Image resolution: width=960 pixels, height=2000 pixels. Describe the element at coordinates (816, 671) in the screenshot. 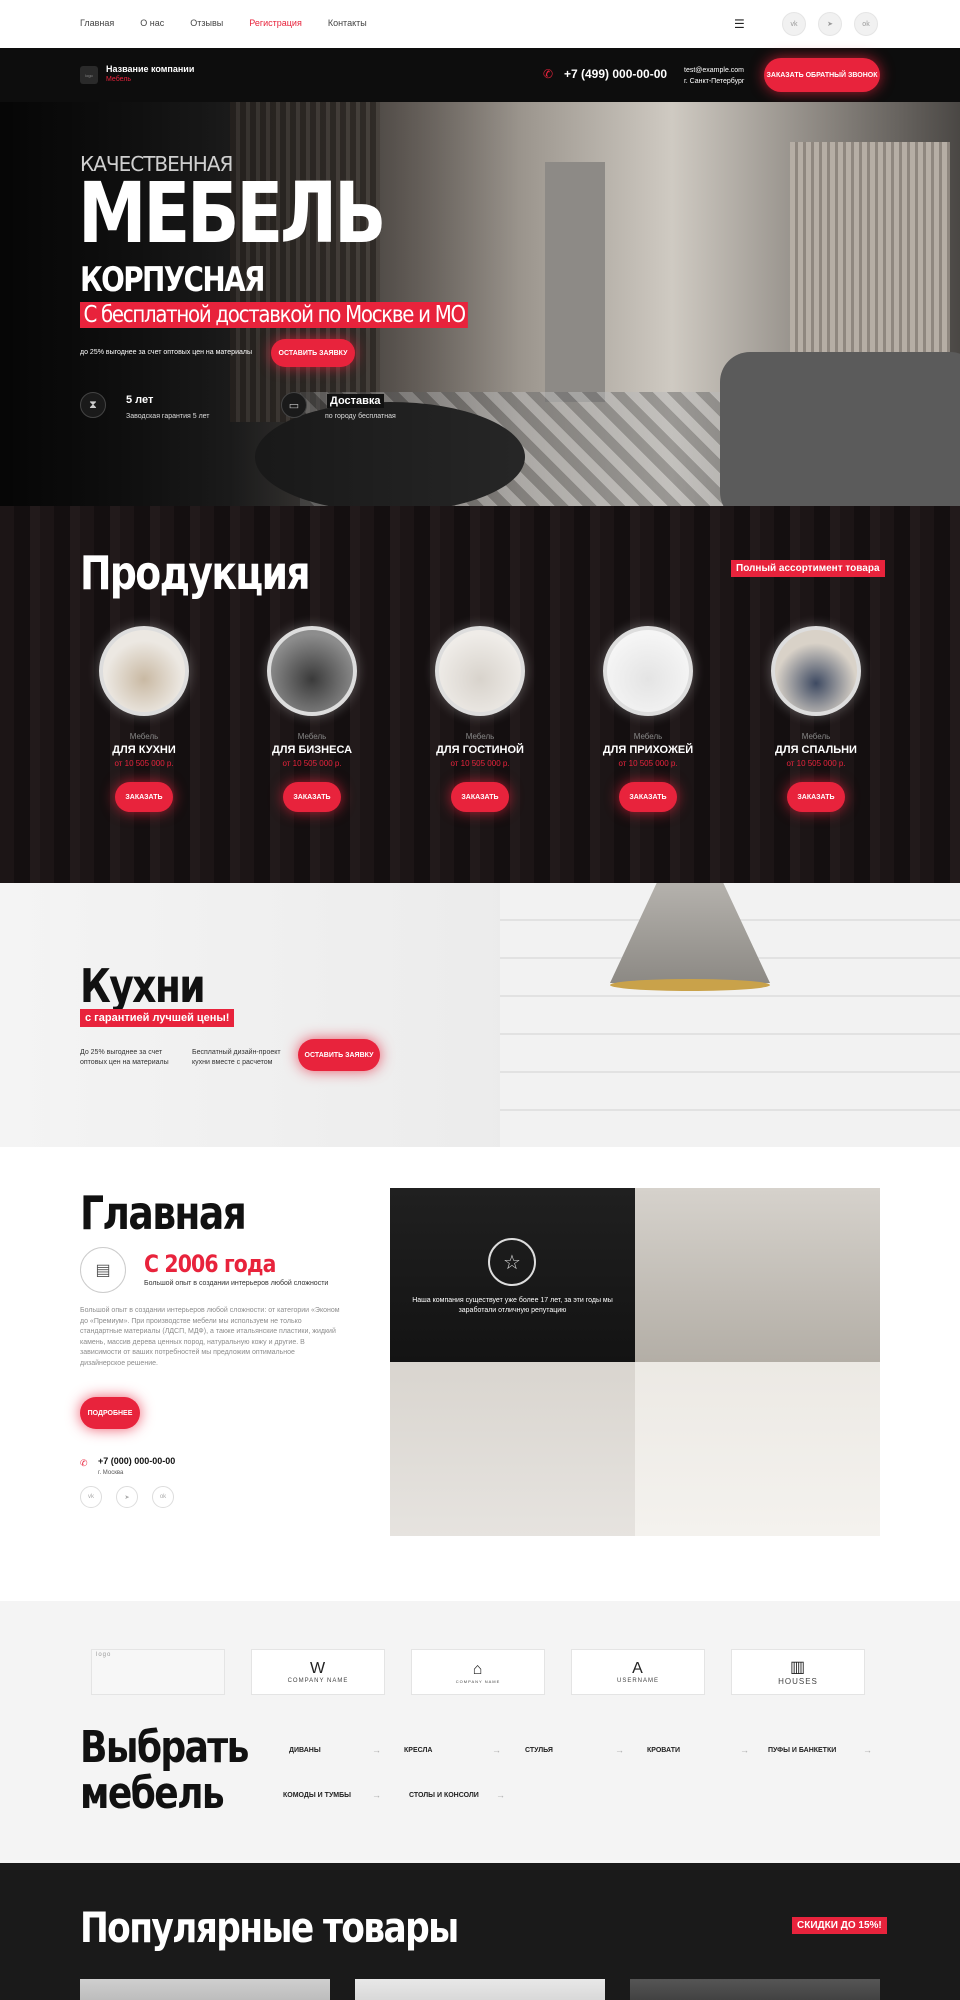

I see `product-image-bedroom` at that location.